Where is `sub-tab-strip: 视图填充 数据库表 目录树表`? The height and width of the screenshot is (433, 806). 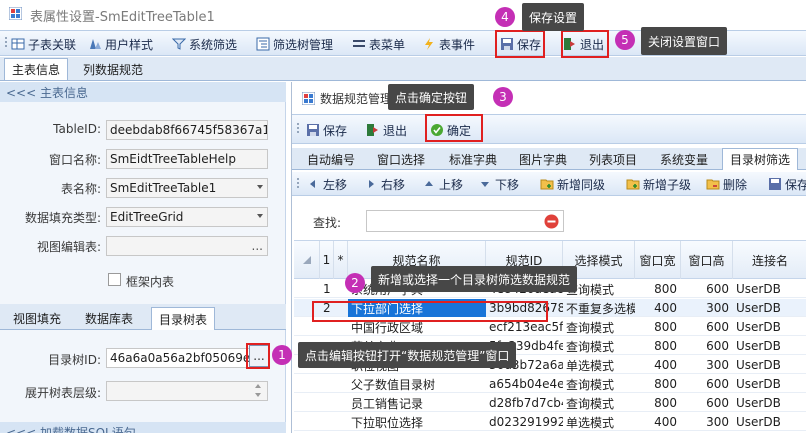
sub-tab-strip: 视图填充 数据库表 目录树表 is located at coordinates (143, 317).